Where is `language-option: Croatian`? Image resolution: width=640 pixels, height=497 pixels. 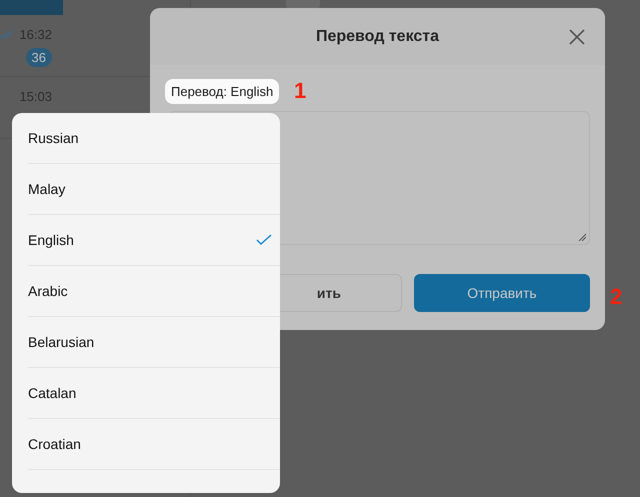
language-option: Croatian is located at coordinates (154, 444).